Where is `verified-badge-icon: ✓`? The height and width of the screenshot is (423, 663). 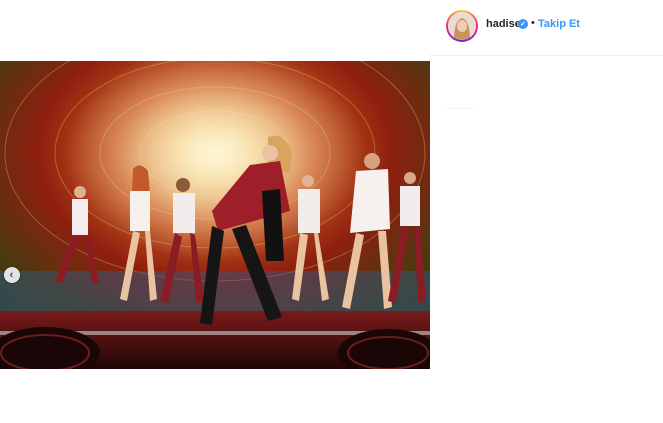 verified-badge-icon: ✓ is located at coordinates (523, 24).